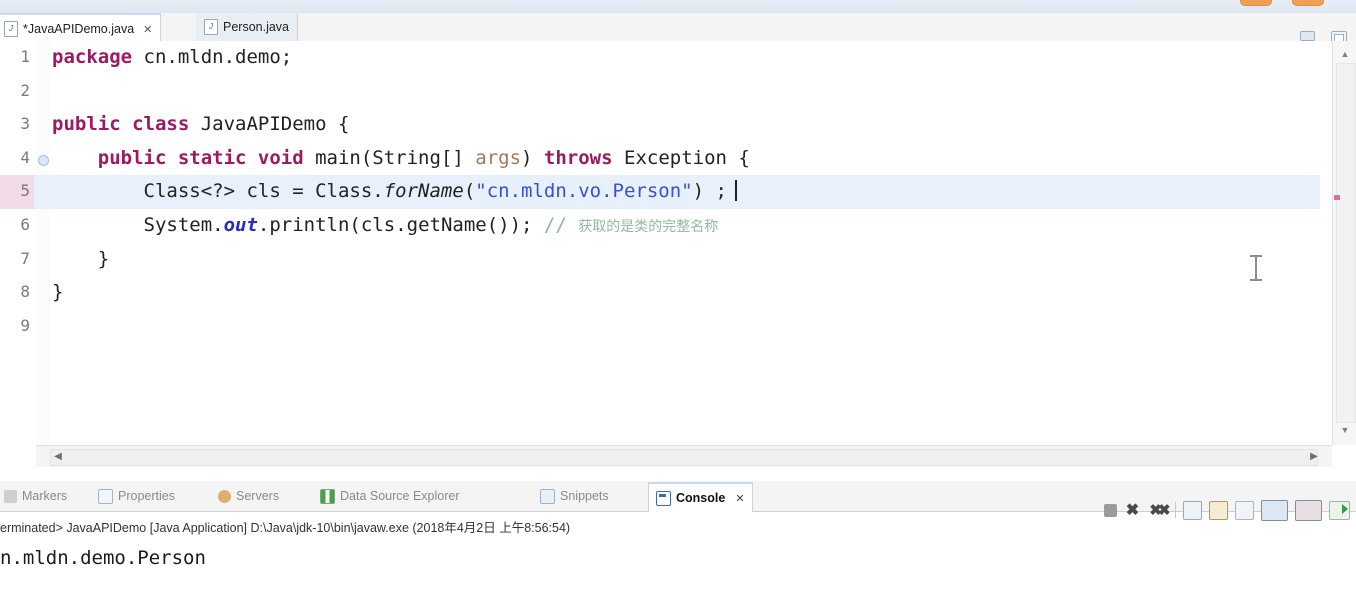 The height and width of the screenshot is (610, 1356). What do you see at coordinates (200, 124) in the screenshot?
I see `code-text: public class JavaAPIDemo {` at bounding box center [200, 124].